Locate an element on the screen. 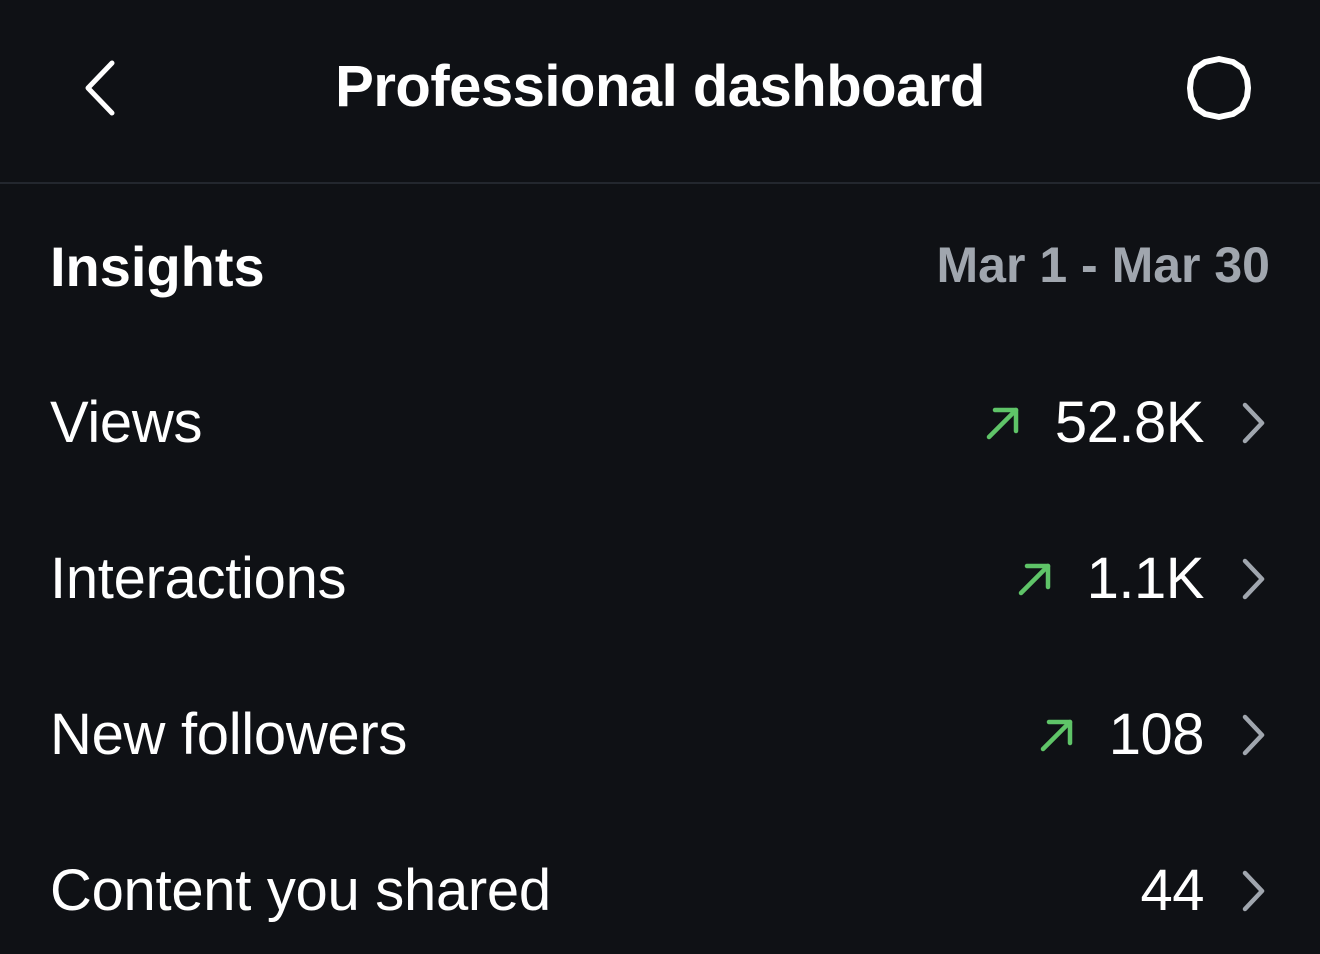 The height and width of the screenshot is (954, 1320). metric-row-new-followers: New followers 108 is located at coordinates (660, 735).